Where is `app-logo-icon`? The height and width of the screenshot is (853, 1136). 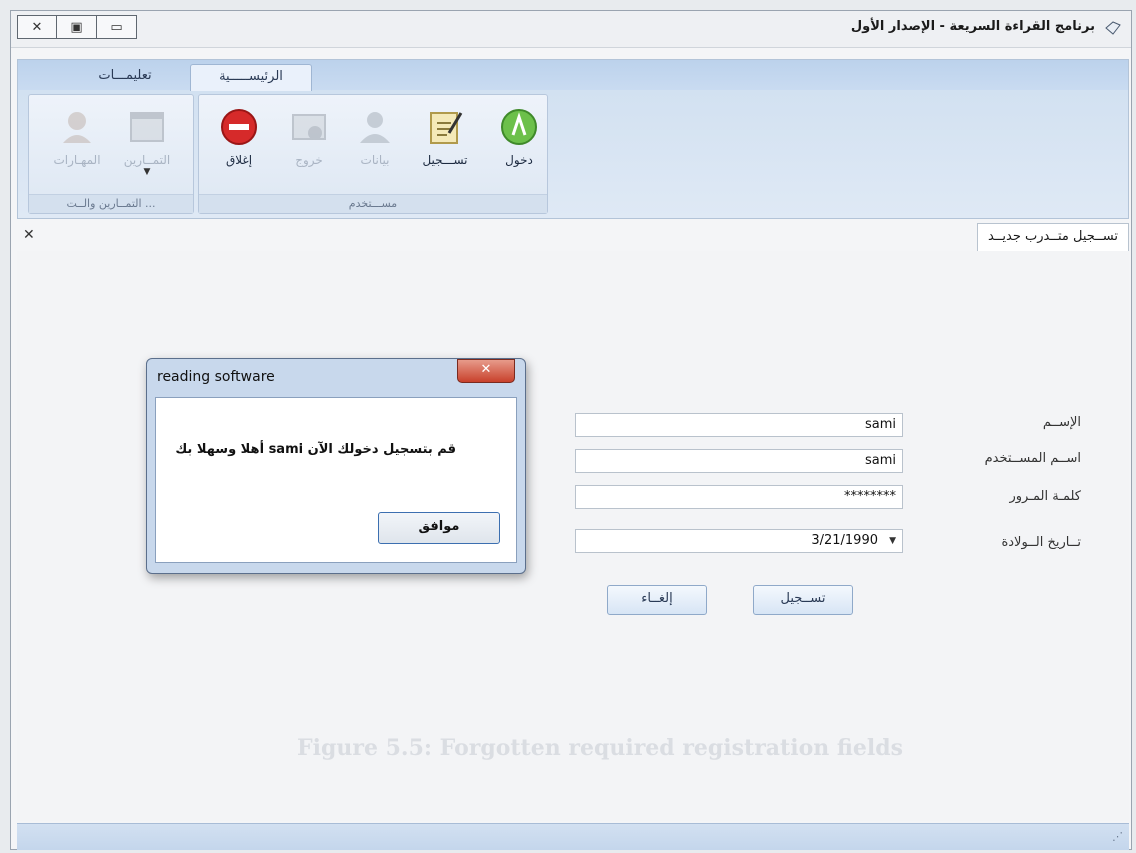 app-logo-icon is located at coordinates (1113, 28).